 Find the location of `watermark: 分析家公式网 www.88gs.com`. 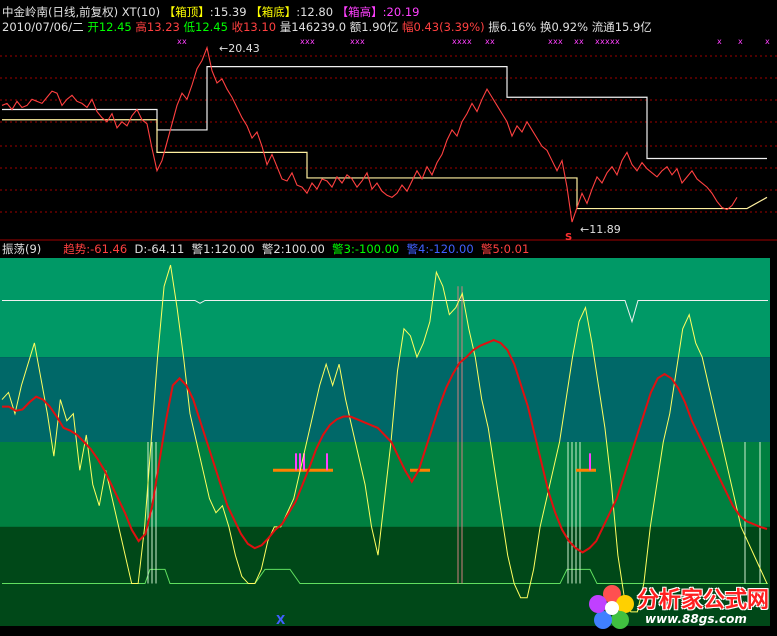

watermark: 分析家公式网 www.88gs.com is located at coordinates (680, 606).